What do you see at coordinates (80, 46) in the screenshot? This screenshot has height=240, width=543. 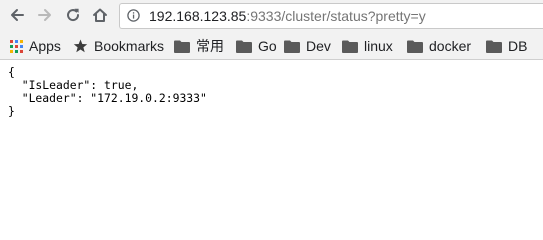 I see `star-icon` at bounding box center [80, 46].